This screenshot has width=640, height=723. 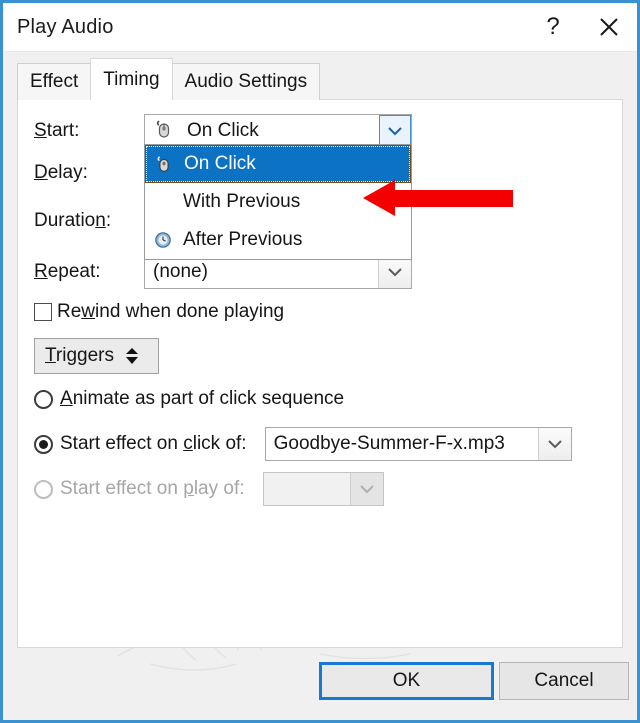 I want to click on title-bar-buttons: ?, so click(x=581, y=27).